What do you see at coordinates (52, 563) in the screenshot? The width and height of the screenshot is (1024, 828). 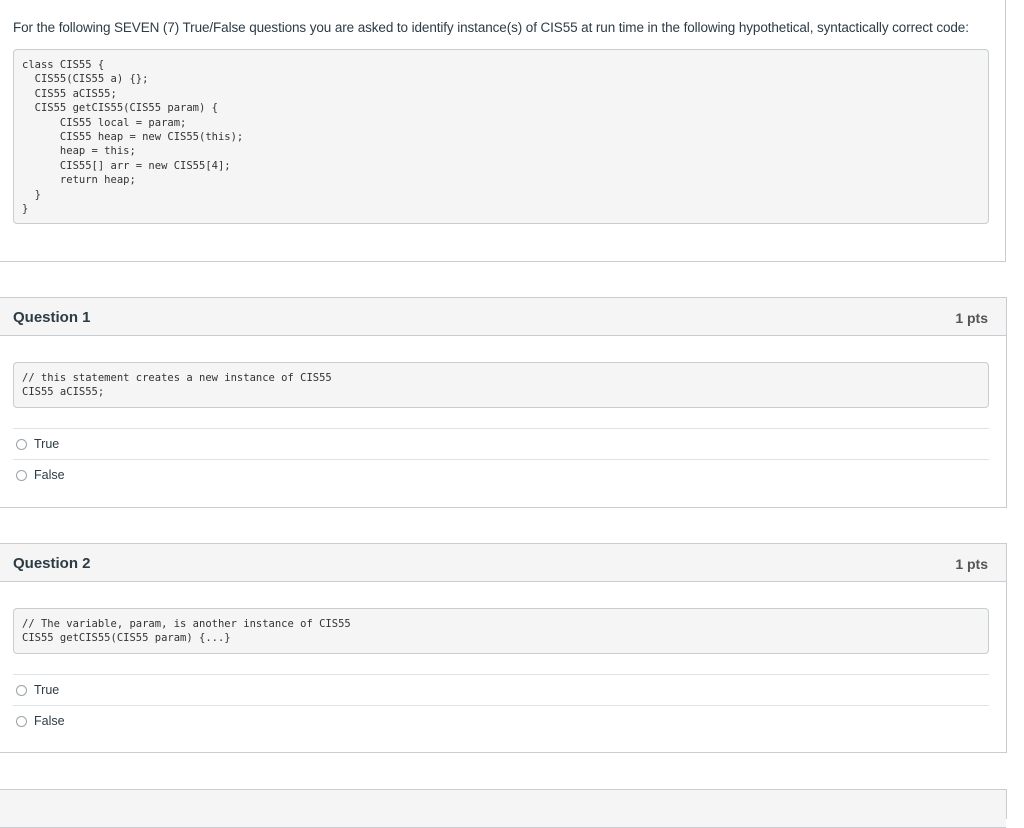 I see `question-title: Question 2` at bounding box center [52, 563].